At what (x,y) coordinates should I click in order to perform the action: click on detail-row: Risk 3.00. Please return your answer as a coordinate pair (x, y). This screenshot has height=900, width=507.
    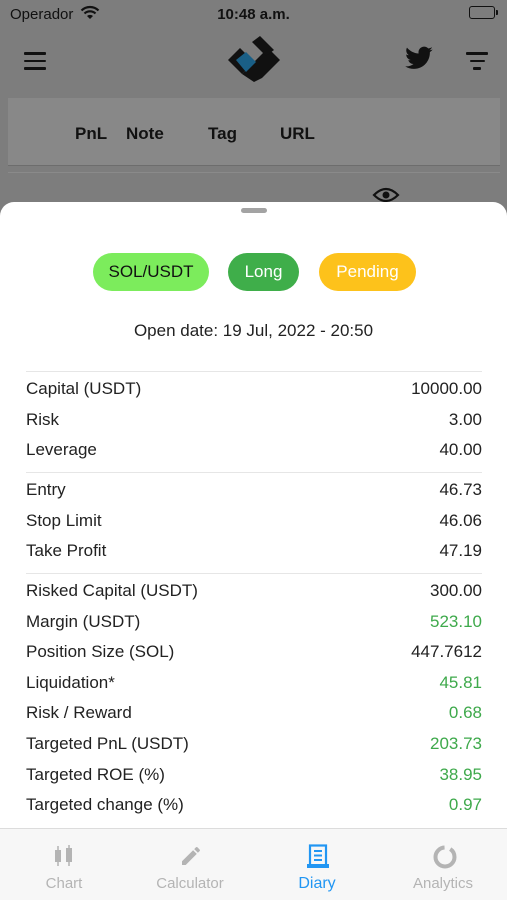
    Looking at the image, I should click on (254, 418).